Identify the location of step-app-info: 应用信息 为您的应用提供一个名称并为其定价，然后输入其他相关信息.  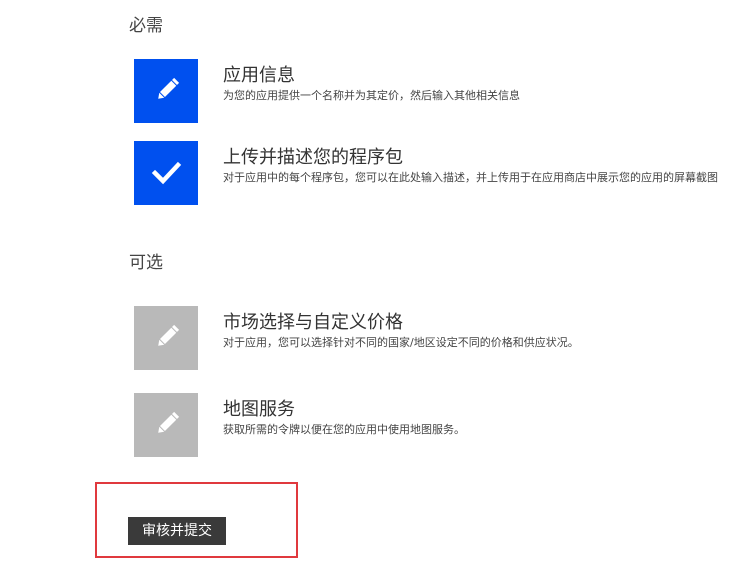
(443, 91).